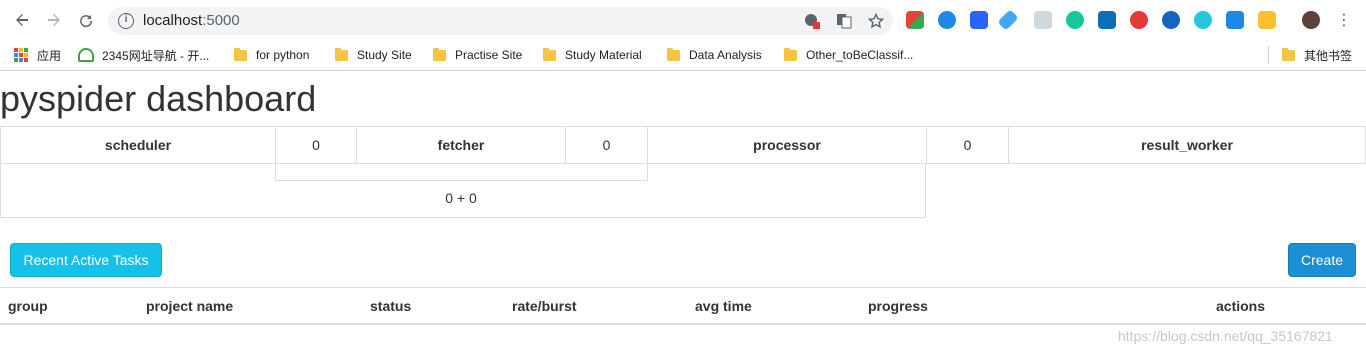 The width and height of the screenshot is (1366, 357). I want to click on watermark: https://blog.csdn.net/qq_35167821, so click(1225, 336).